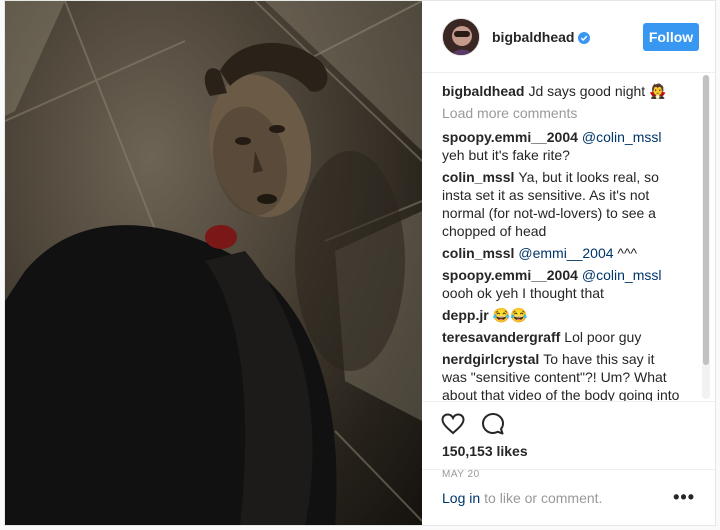 Image resolution: width=720 pixels, height=530 pixels. I want to click on likes-count: 150,153 likes, so click(568, 448).